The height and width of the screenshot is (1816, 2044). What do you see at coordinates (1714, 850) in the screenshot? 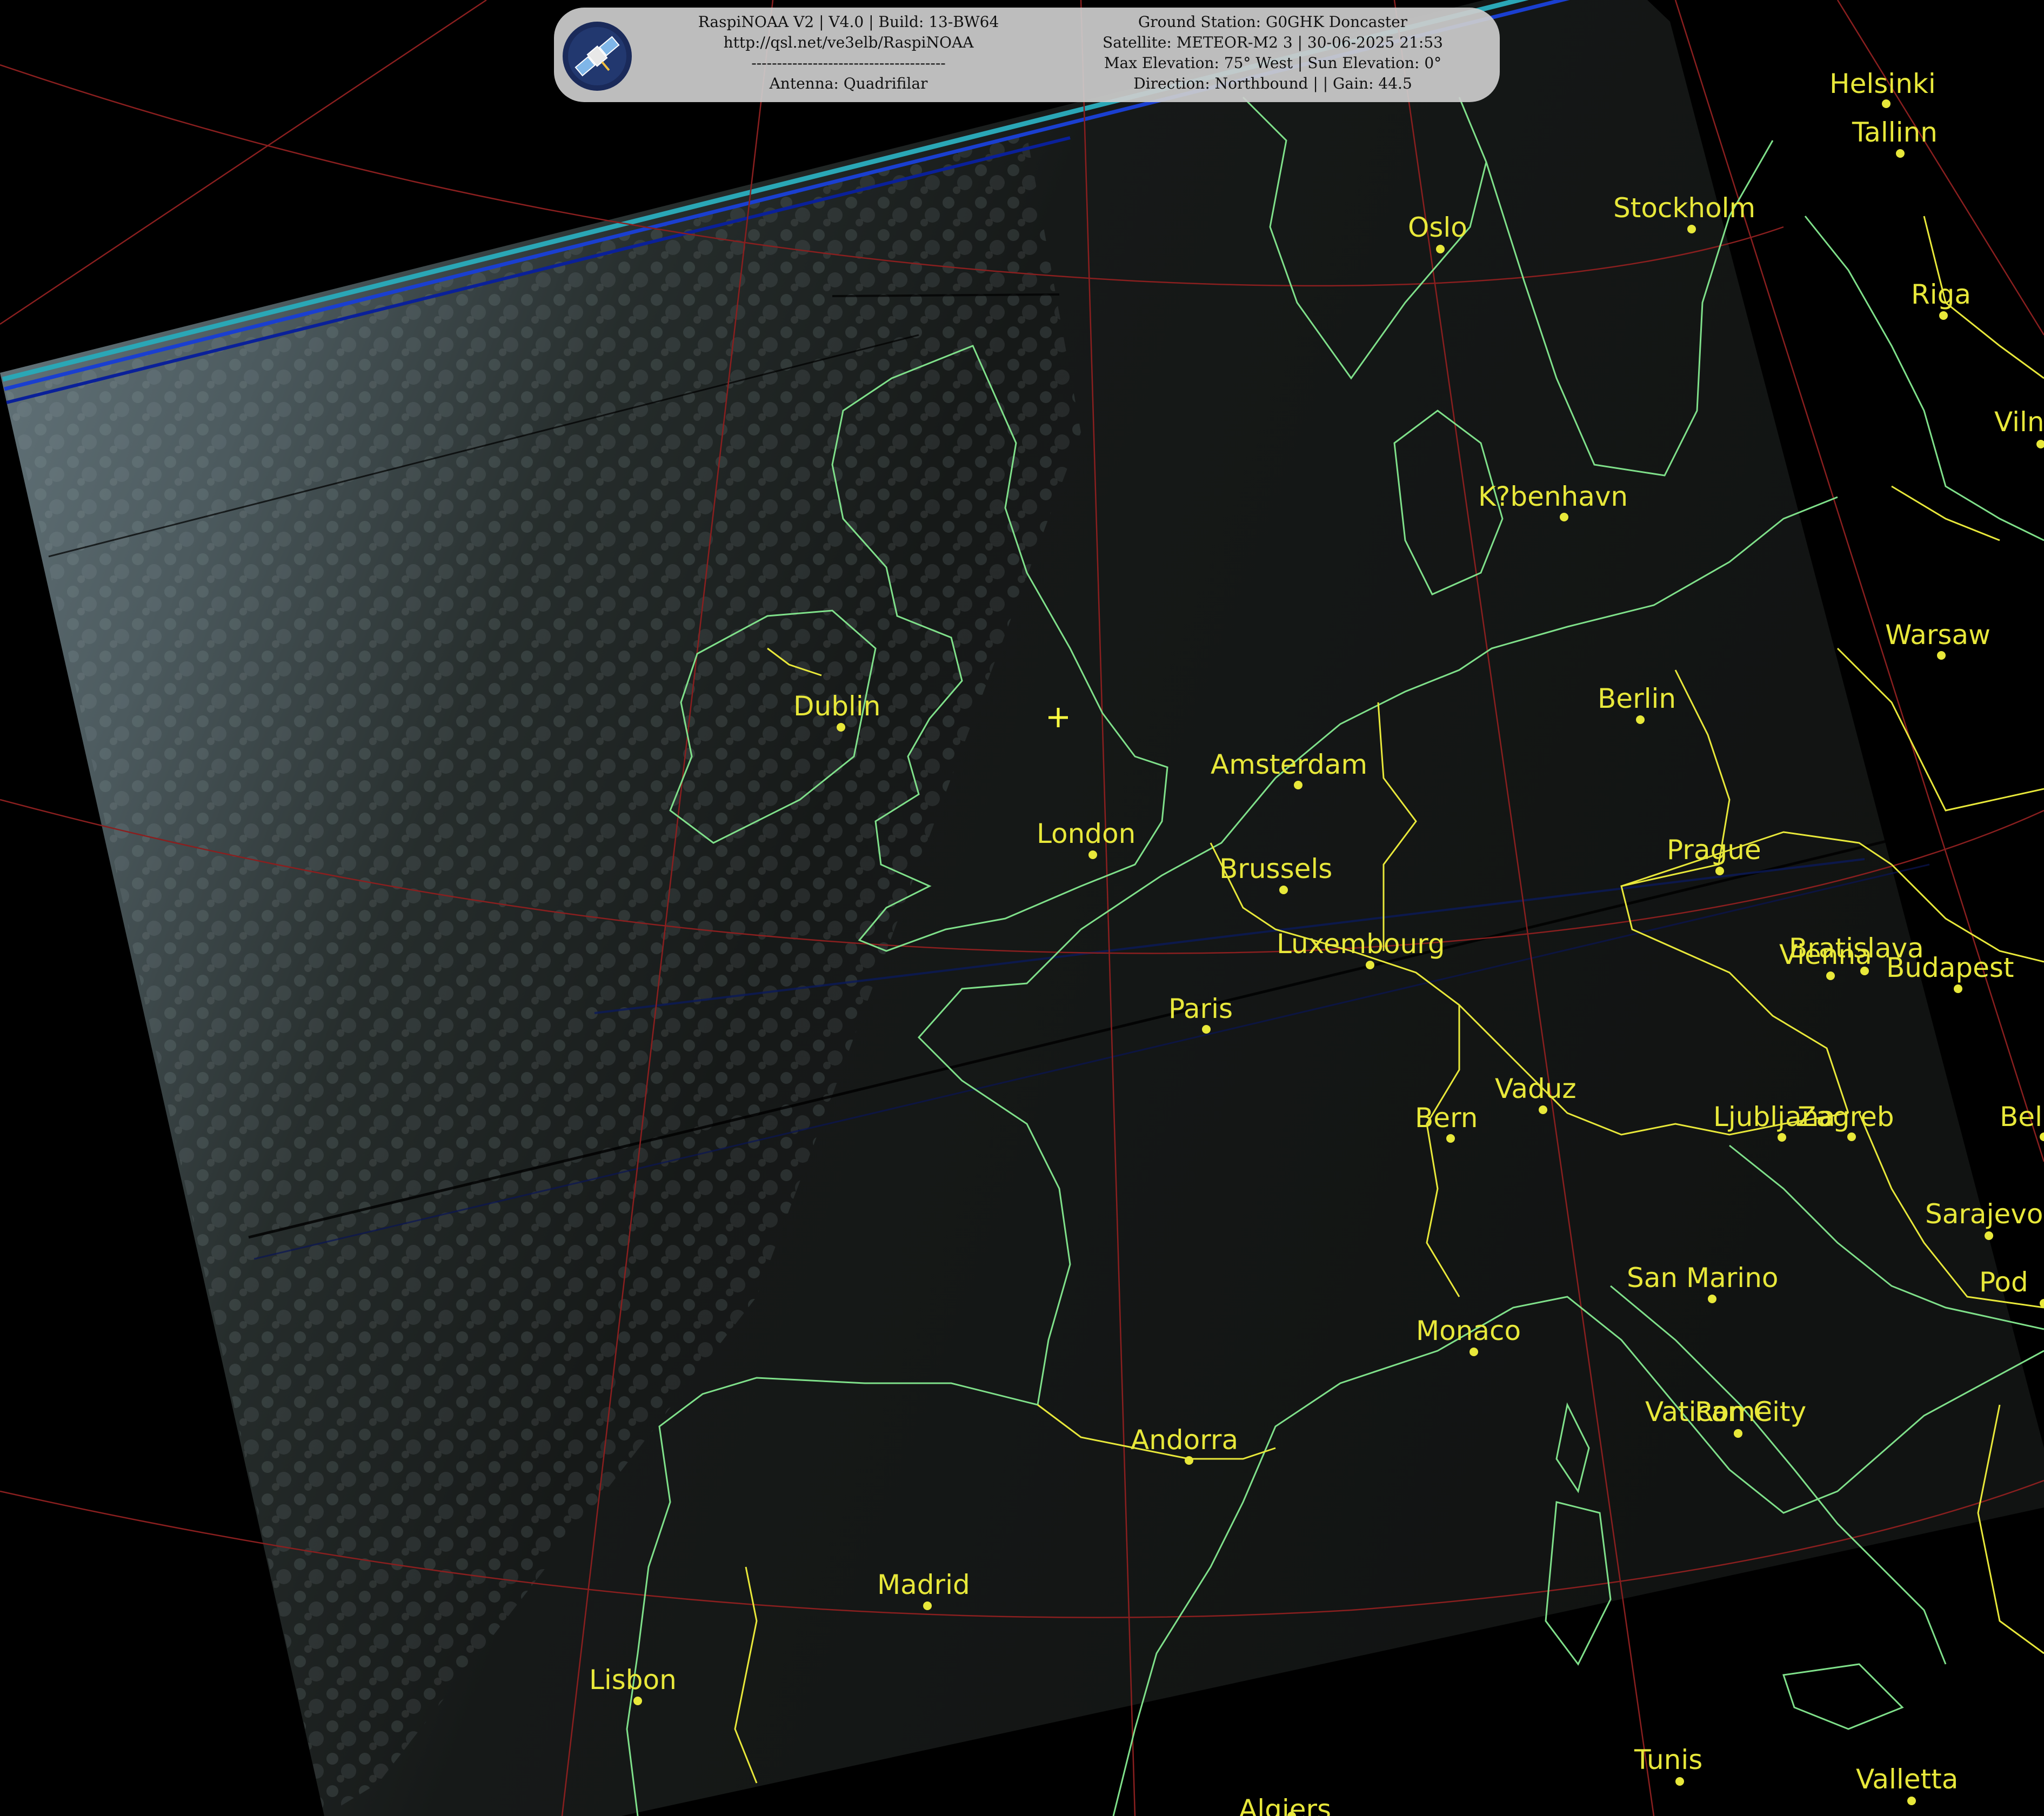
I see `city-label: Prague` at bounding box center [1714, 850].